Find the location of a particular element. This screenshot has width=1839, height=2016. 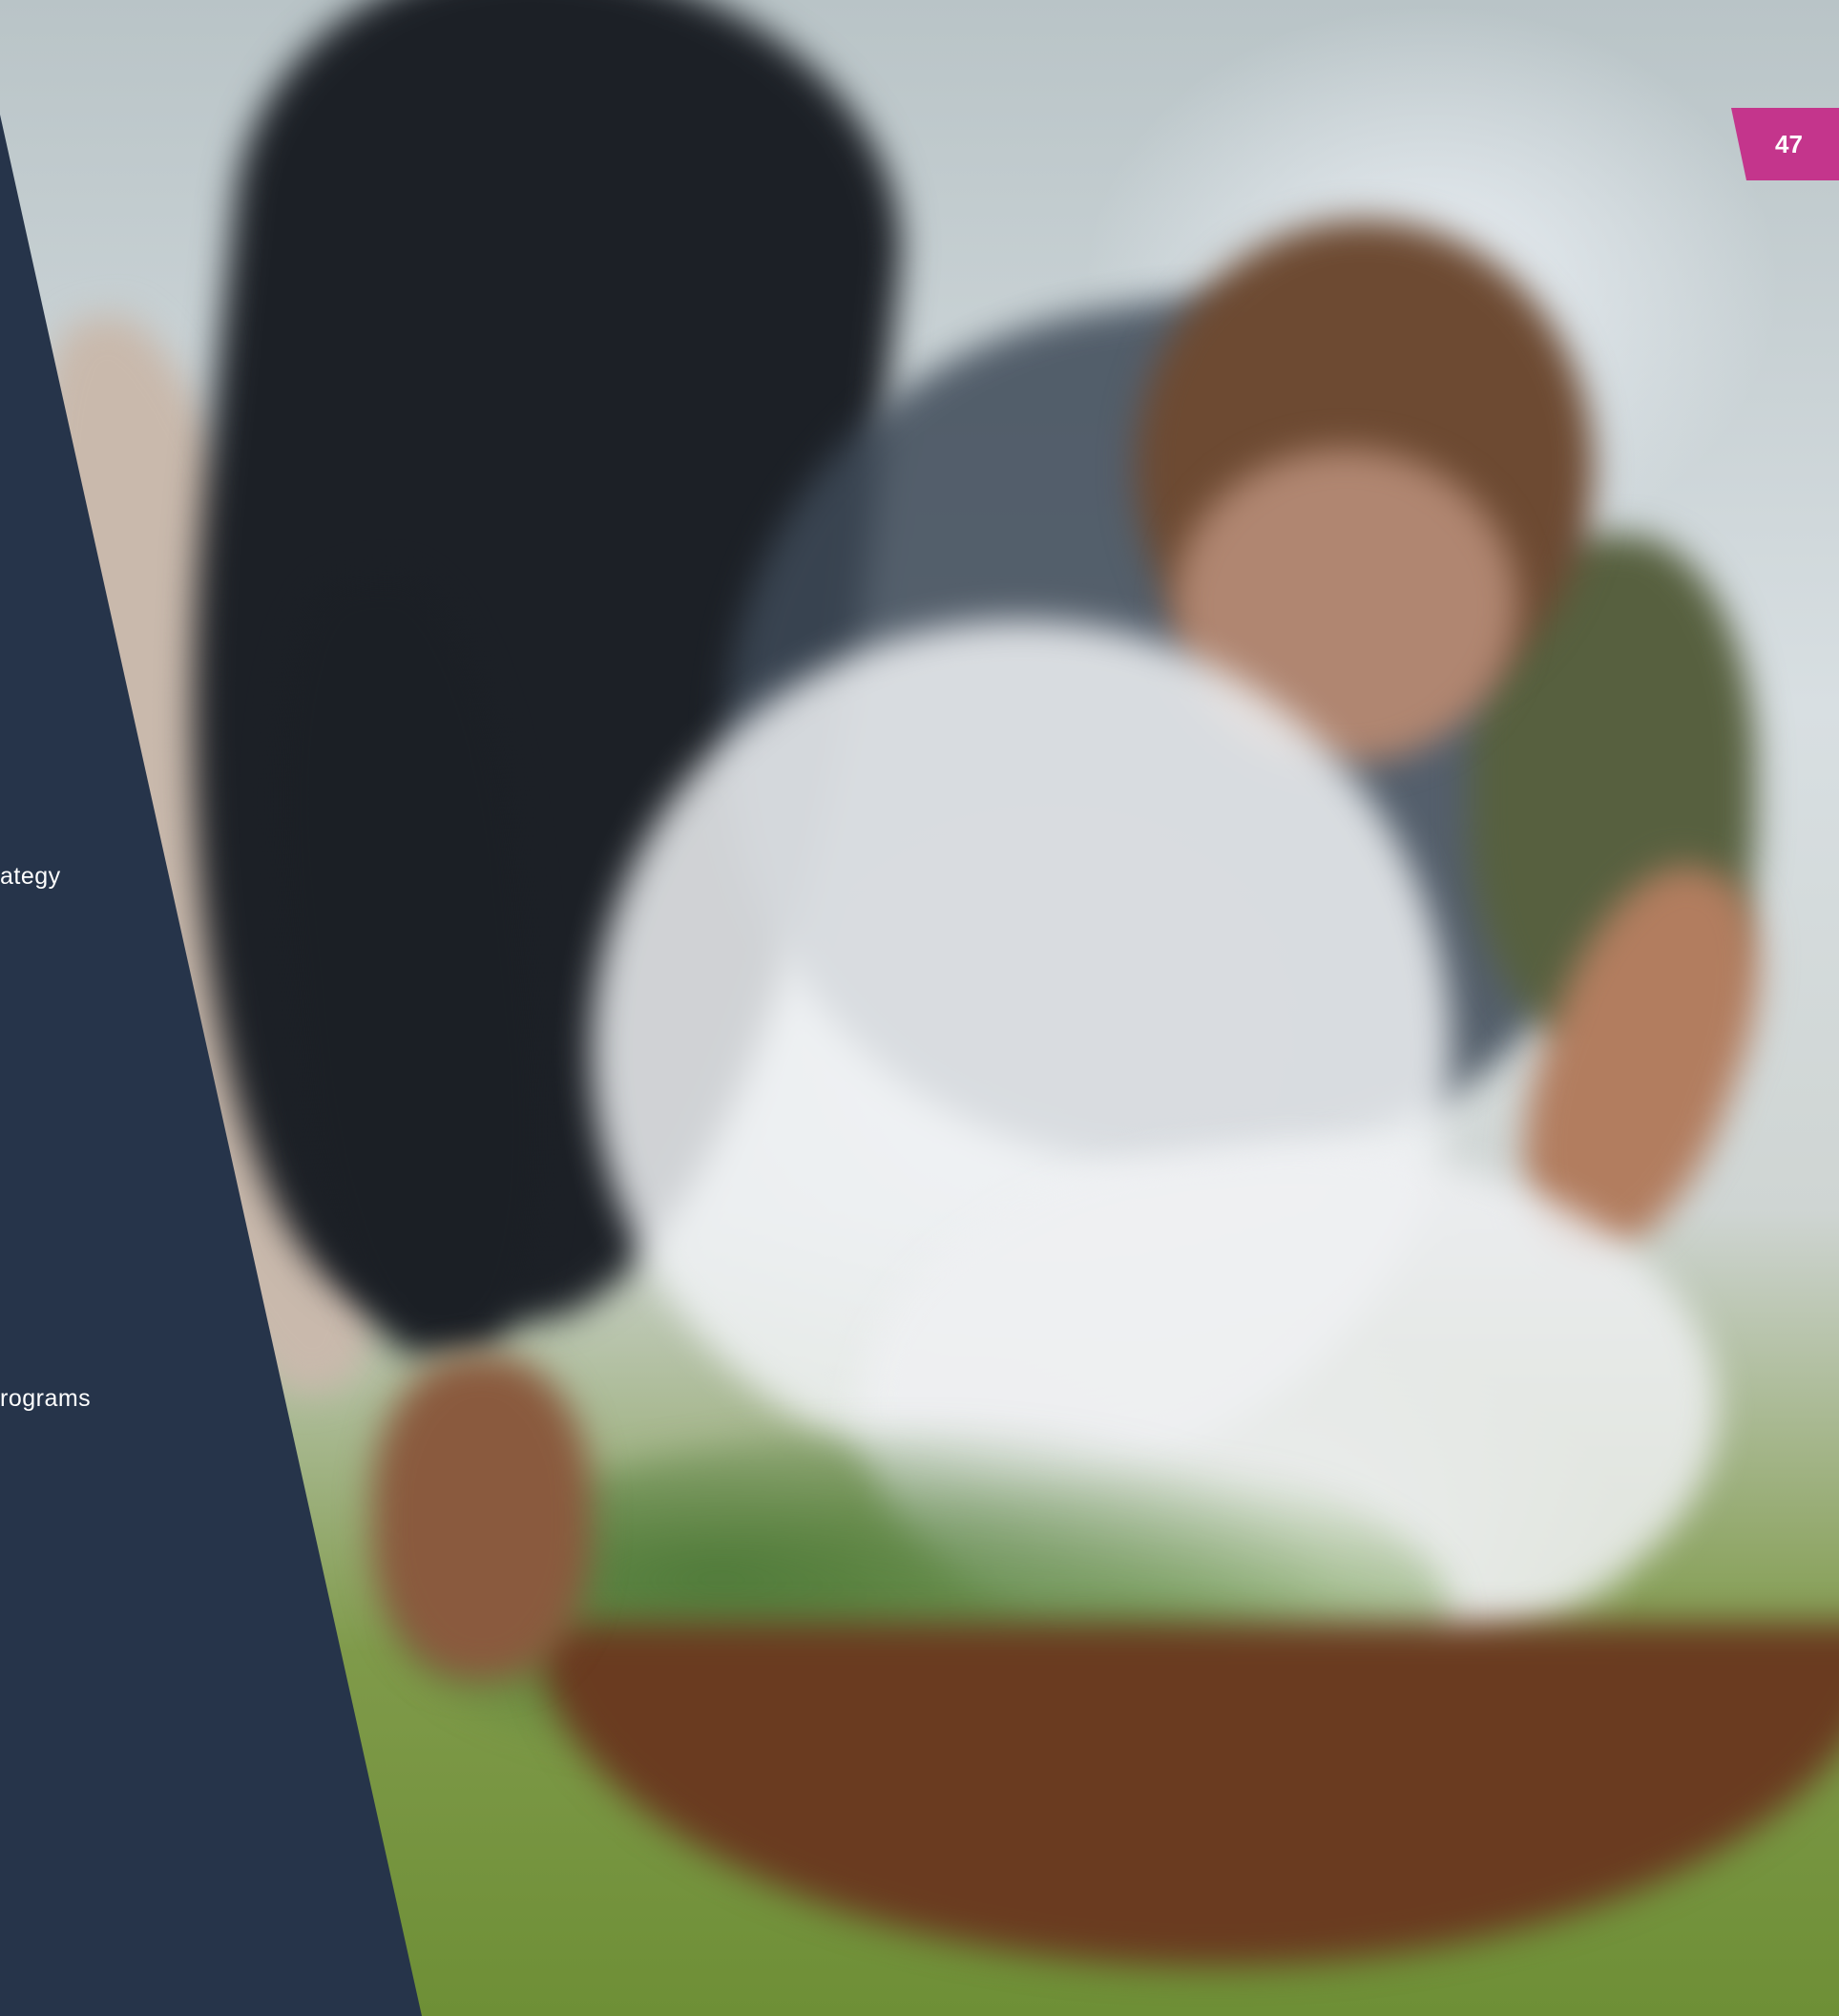

page-number-tab: 47 is located at coordinates (1785, 144).